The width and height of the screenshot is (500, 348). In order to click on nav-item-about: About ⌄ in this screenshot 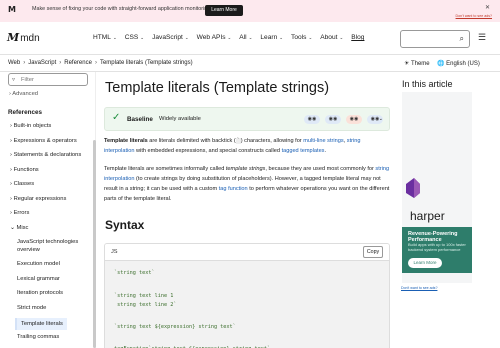, I will do `click(331, 37)`.